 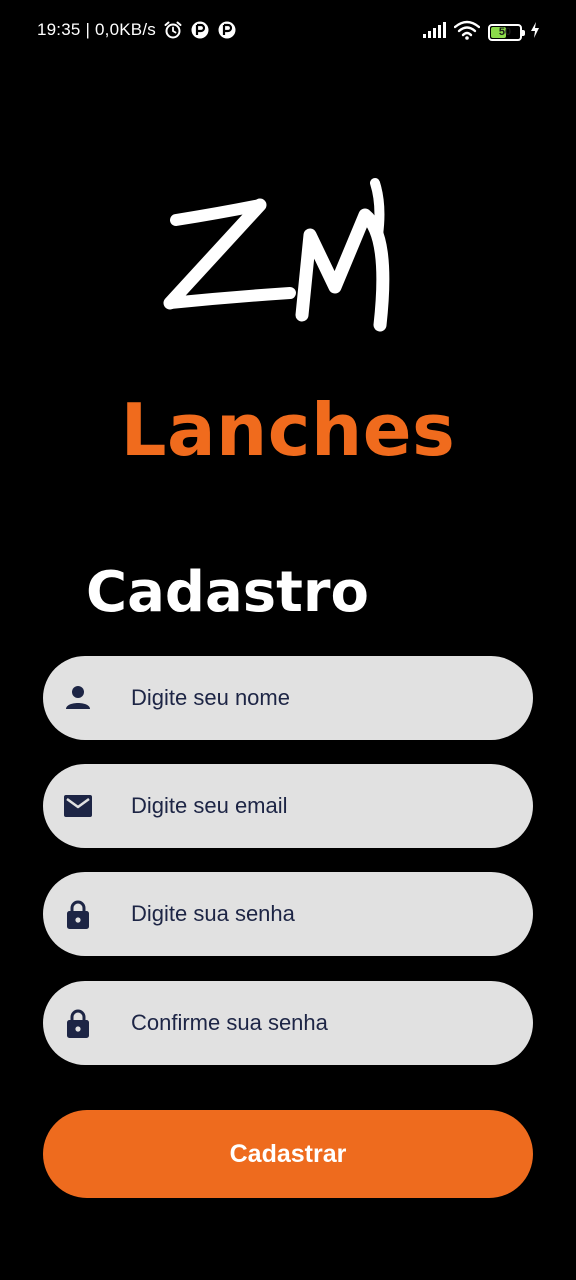 I want to click on password-field, so click(x=288, y=914).